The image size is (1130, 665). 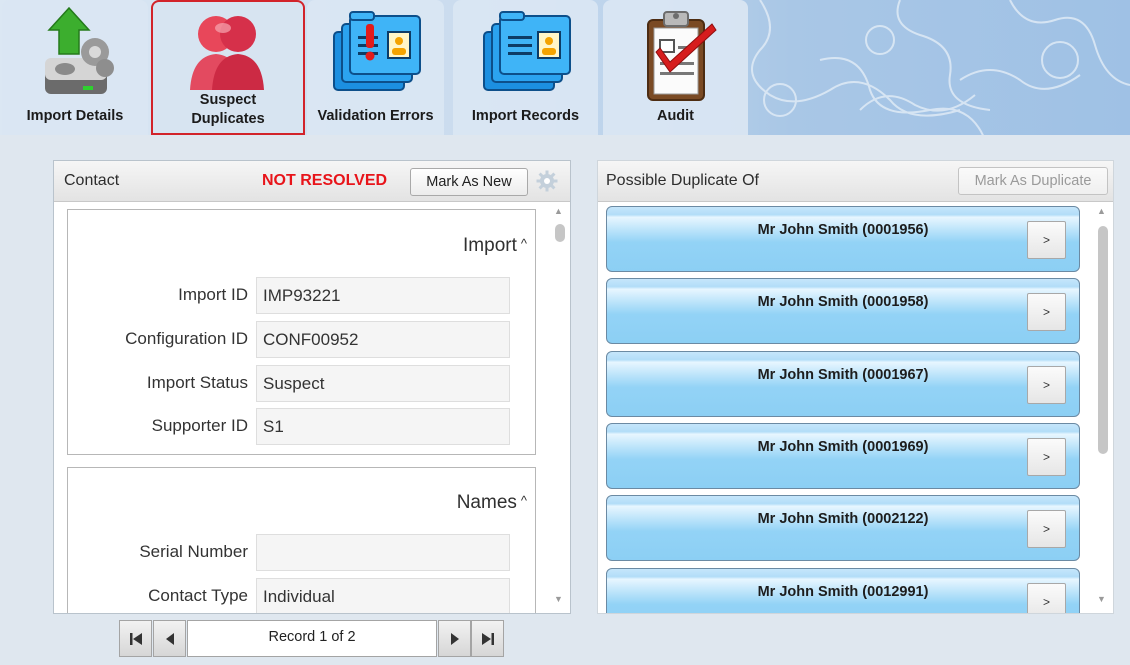 I want to click on field-row-serial-number: Serial Number, so click(x=301, y=552).